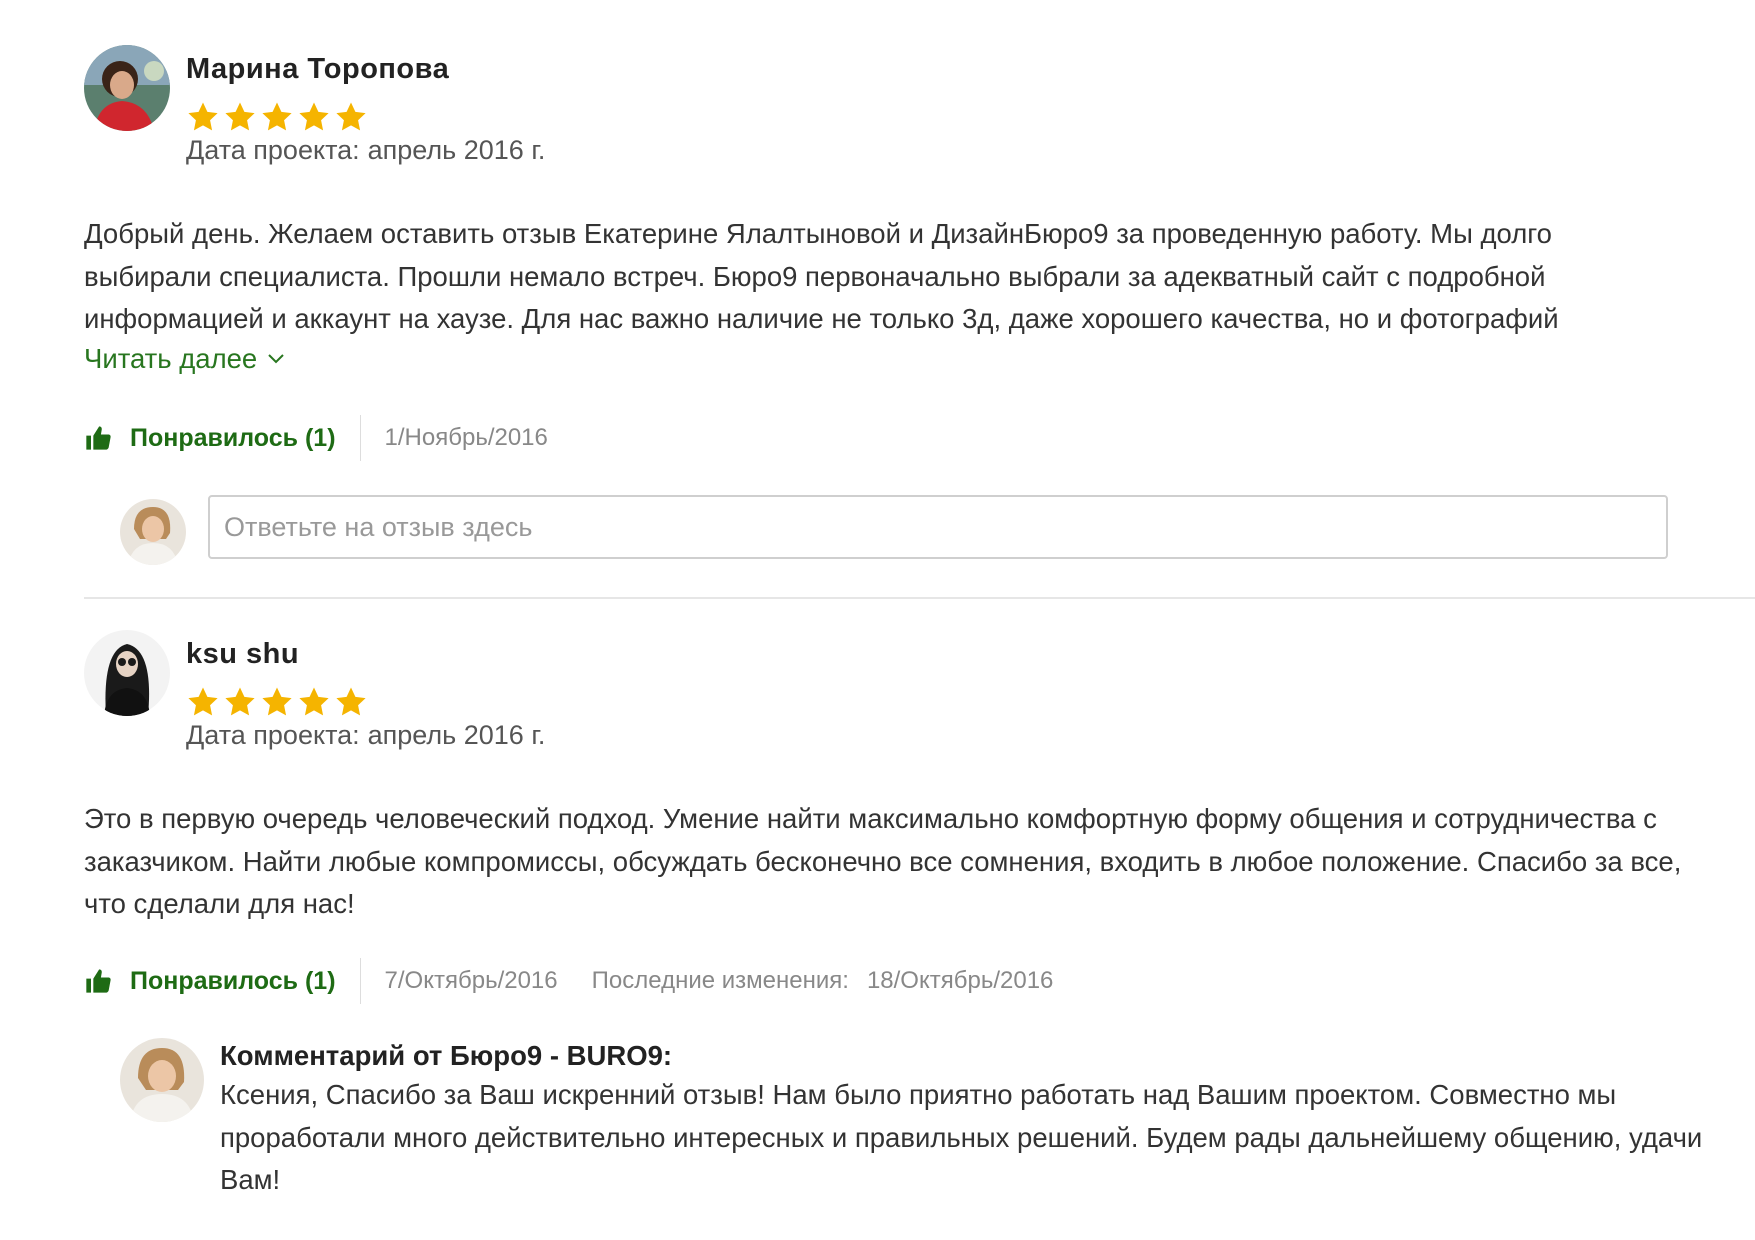 Image resolution: width=1755 pixels, height=1240 pixels. I want to click on reviewer-name: ksu shu, so click(242, 654).